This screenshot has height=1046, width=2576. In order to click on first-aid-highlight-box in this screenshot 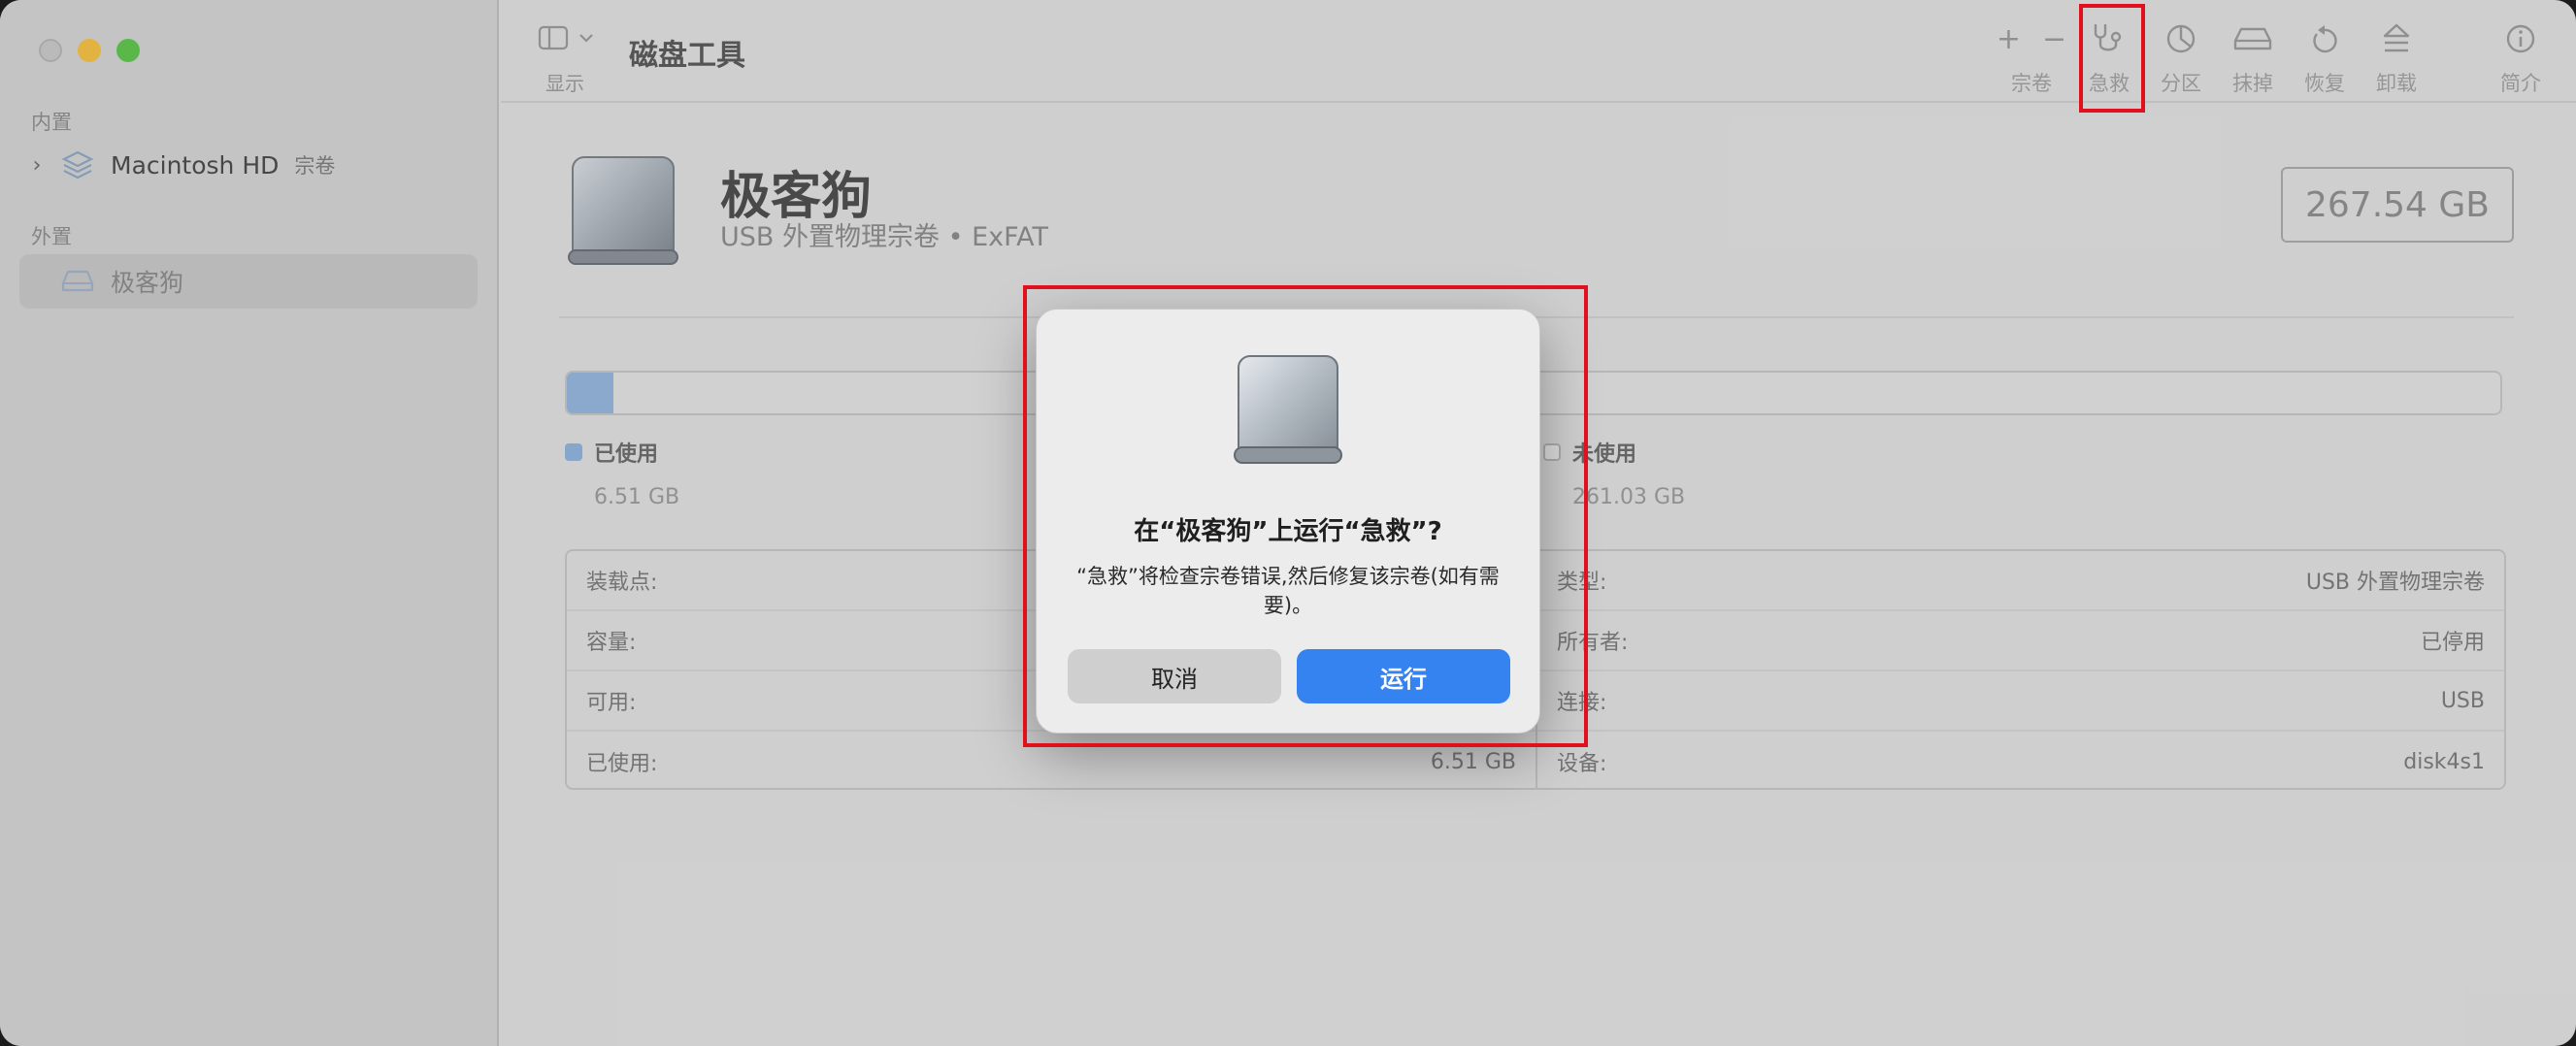, I will do `click(2112, 58)`.